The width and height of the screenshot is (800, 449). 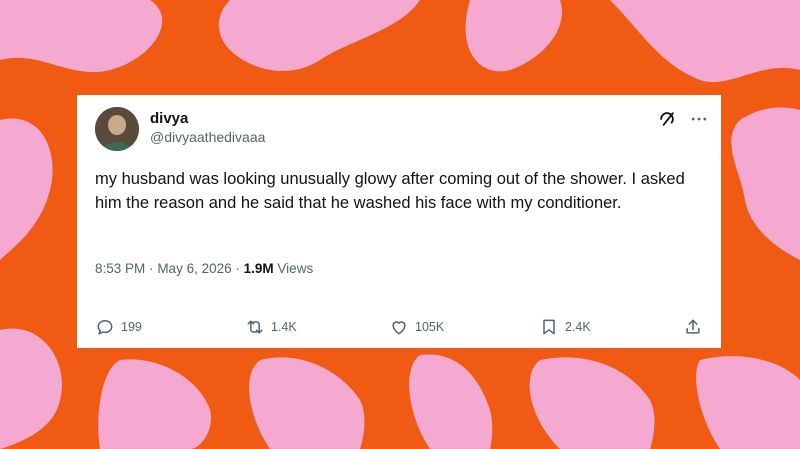 I want to click on author-handle: @divyaathedivaaa, so click(x=207, y=137).